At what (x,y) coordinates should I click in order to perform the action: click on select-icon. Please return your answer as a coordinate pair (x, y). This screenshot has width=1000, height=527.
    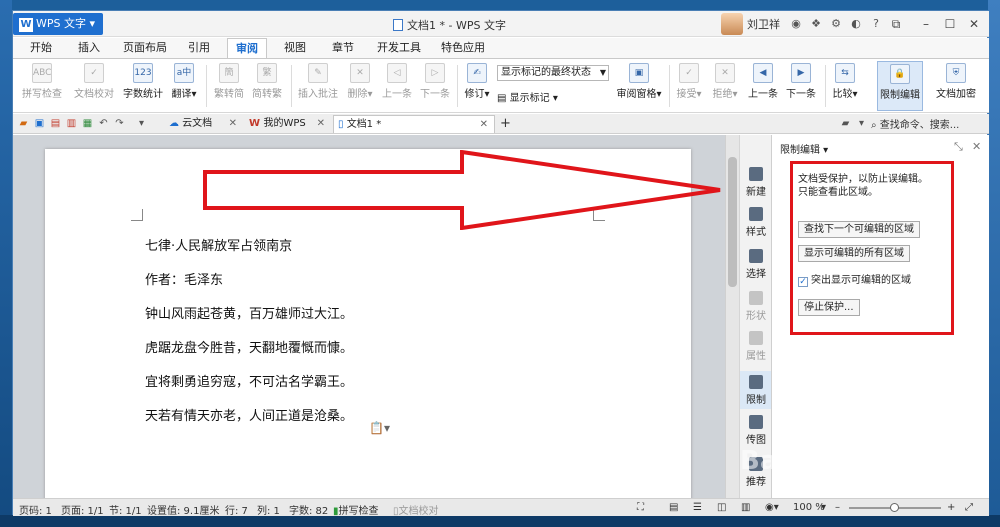
    Looking at the image, I should click on (756, 256).